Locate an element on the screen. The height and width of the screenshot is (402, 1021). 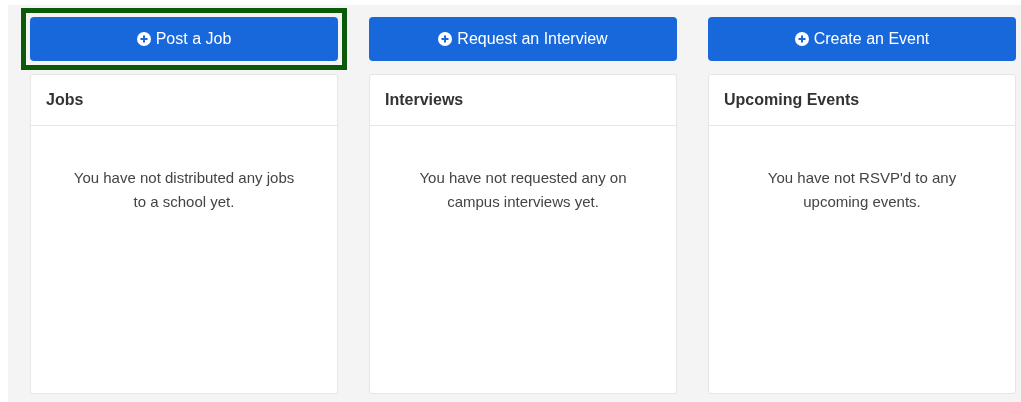
card-title: Interviews is located at coordinates (424, 100).